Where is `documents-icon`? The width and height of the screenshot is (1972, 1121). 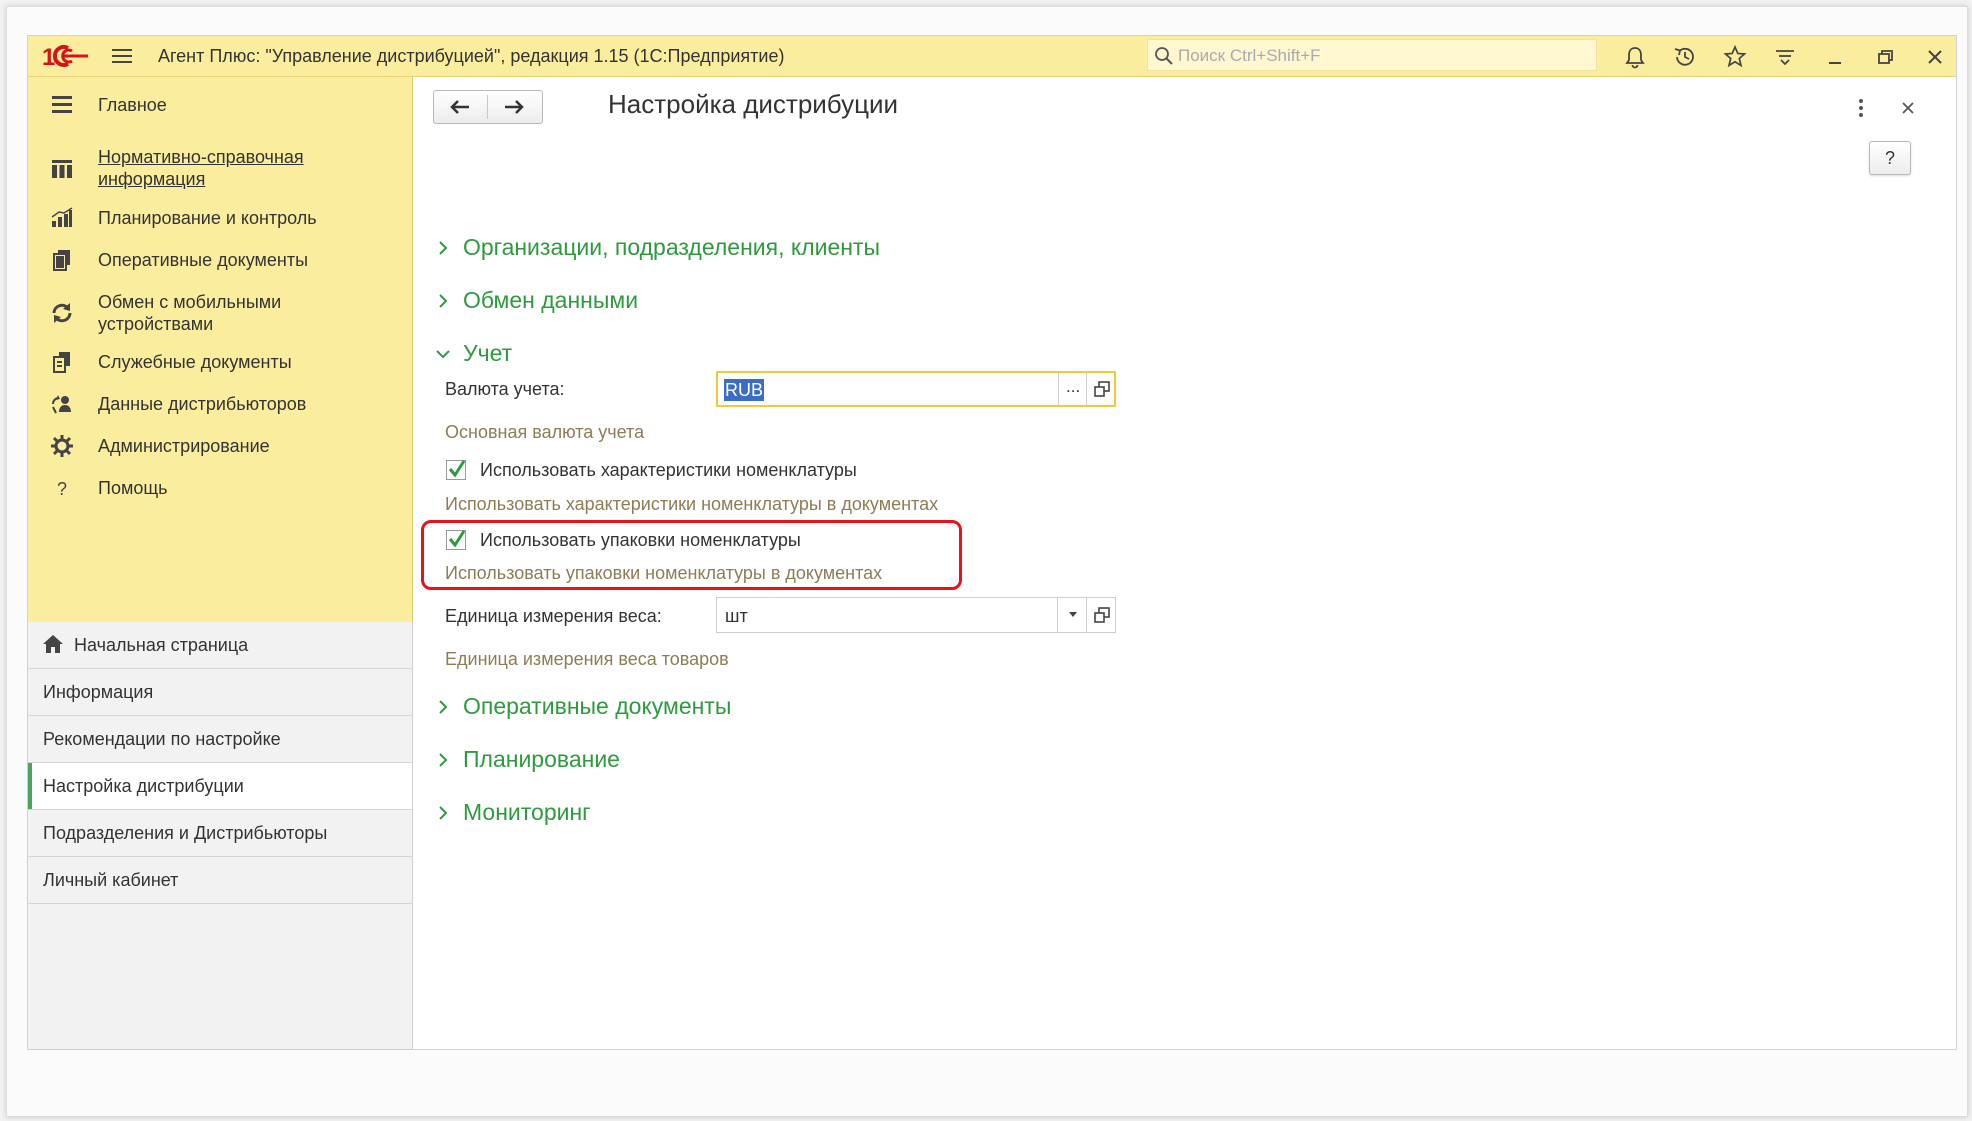
documents-icon is located at coordinates (61, 260).